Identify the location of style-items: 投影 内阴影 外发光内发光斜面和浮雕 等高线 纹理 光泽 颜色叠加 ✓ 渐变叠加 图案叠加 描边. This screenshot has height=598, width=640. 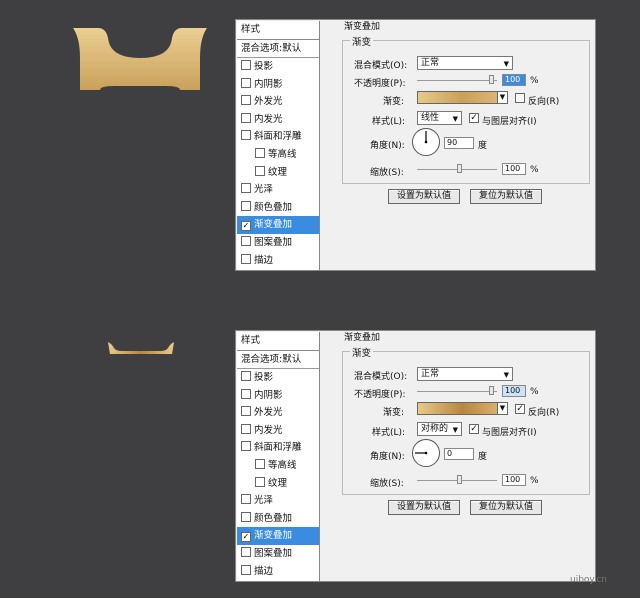
(278, 474).